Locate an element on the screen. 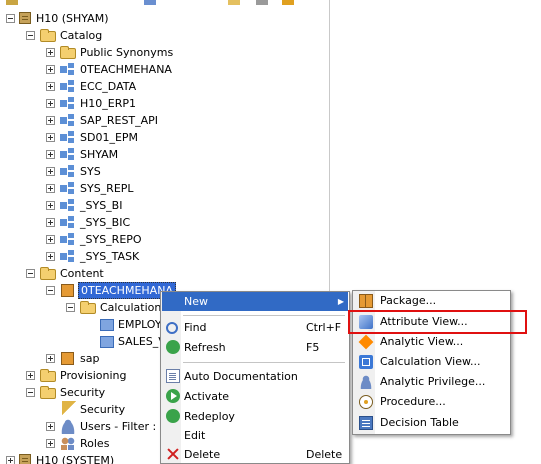  tree-item-schema: _SYS_BI is located at coordinates (165, 205).